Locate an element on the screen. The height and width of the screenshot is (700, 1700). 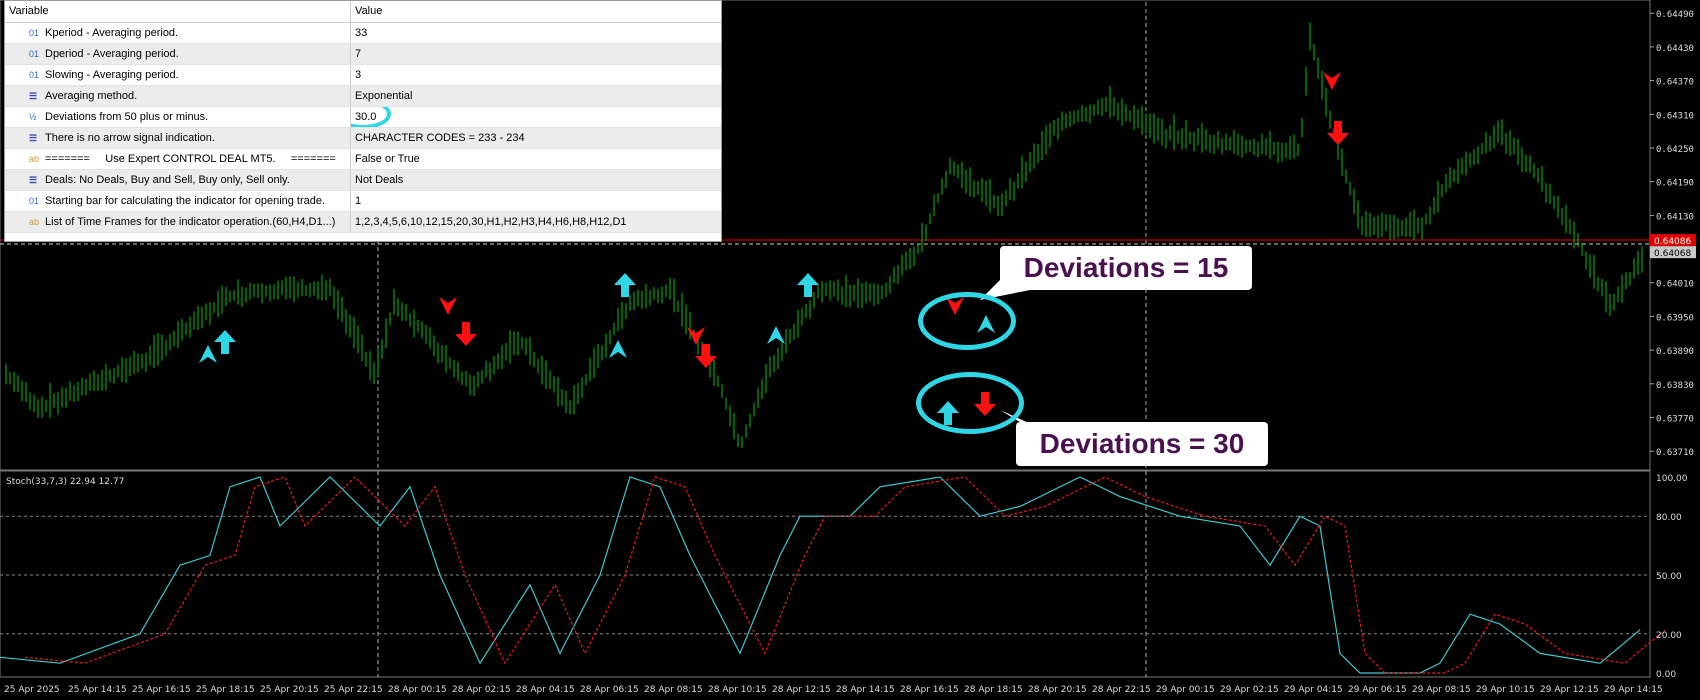
time-tick-label: 29 Apr 12:15 is located at coordinates (1569, 690).